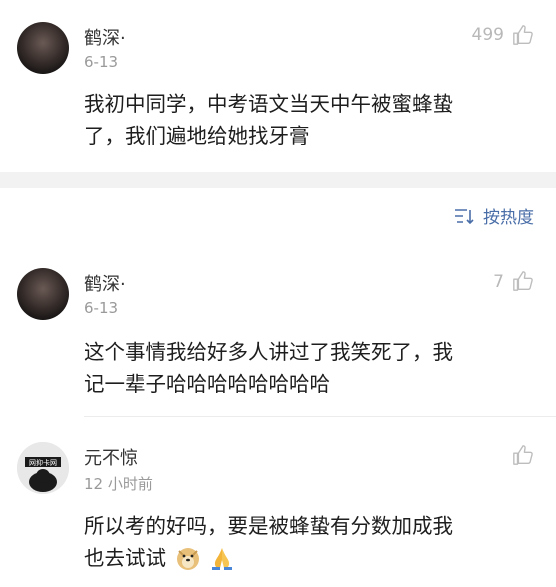 This screenshot has height=587, width=556. What do you see at coordinates (309, 120) in the screenshot?
I see `comment-text: 我初中同学，中考语文当天中午被蜜蜂蛰 了，我们遍地给她找牙膏` at bounding box center [309, 120].